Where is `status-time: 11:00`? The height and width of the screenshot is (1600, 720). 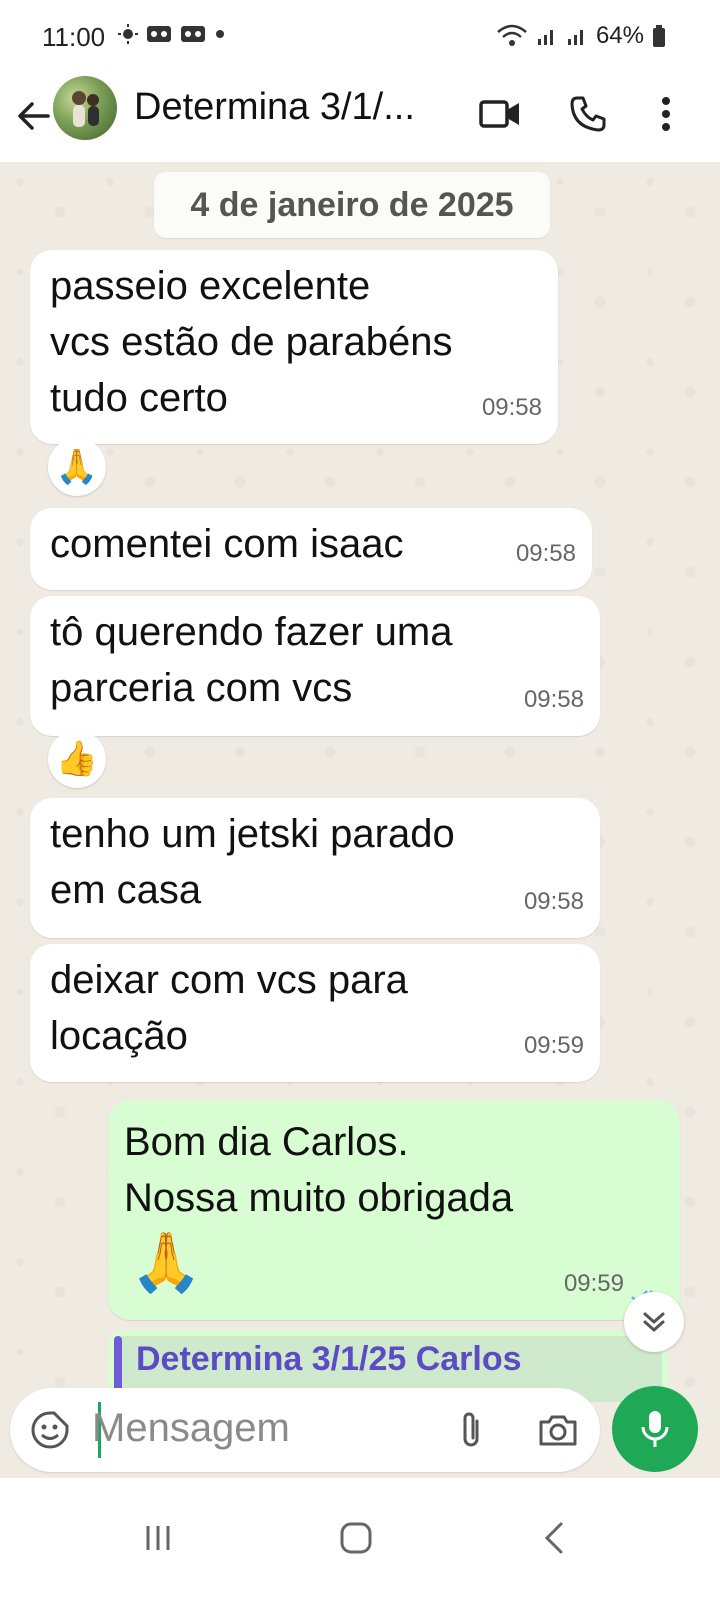
status-time: 11:00 is located at coordinates (74, 37).